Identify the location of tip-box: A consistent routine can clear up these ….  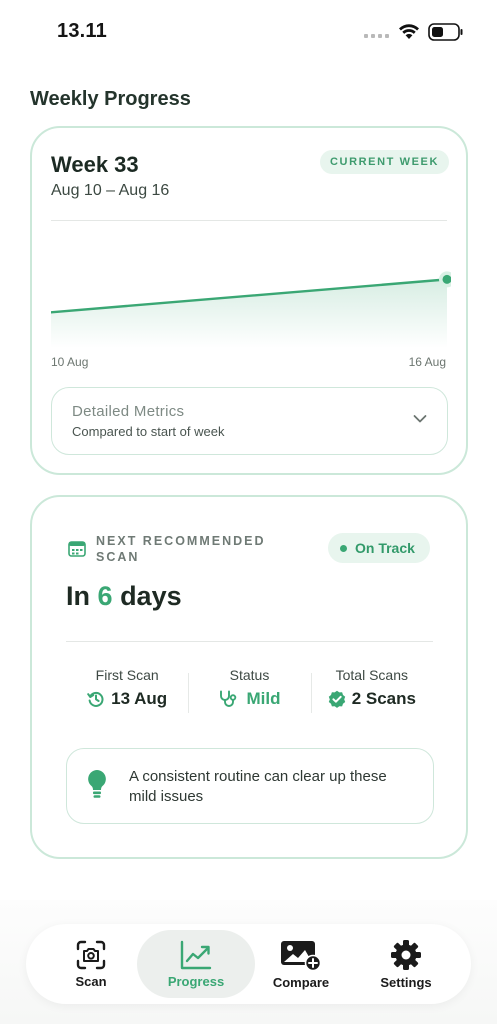
(250, 786).